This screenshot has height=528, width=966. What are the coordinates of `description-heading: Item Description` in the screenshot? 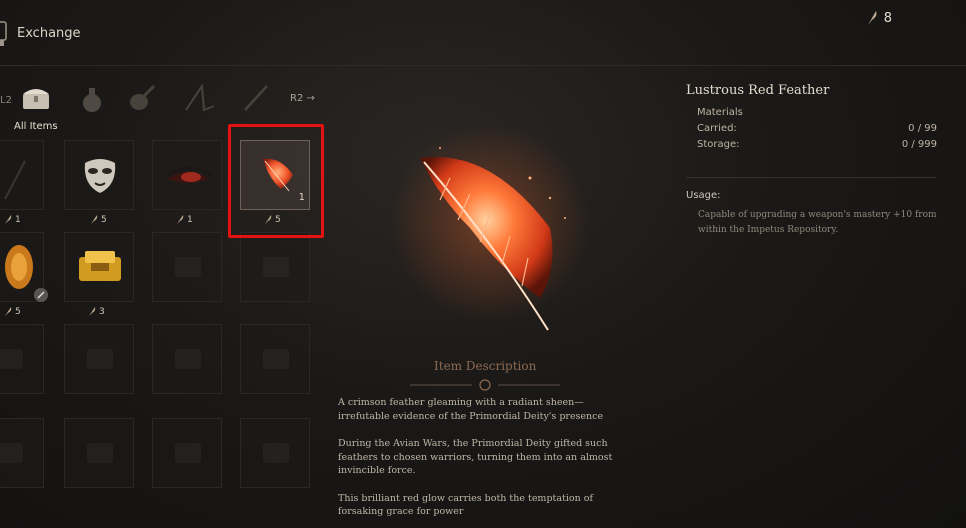 It's located at (485, 366).